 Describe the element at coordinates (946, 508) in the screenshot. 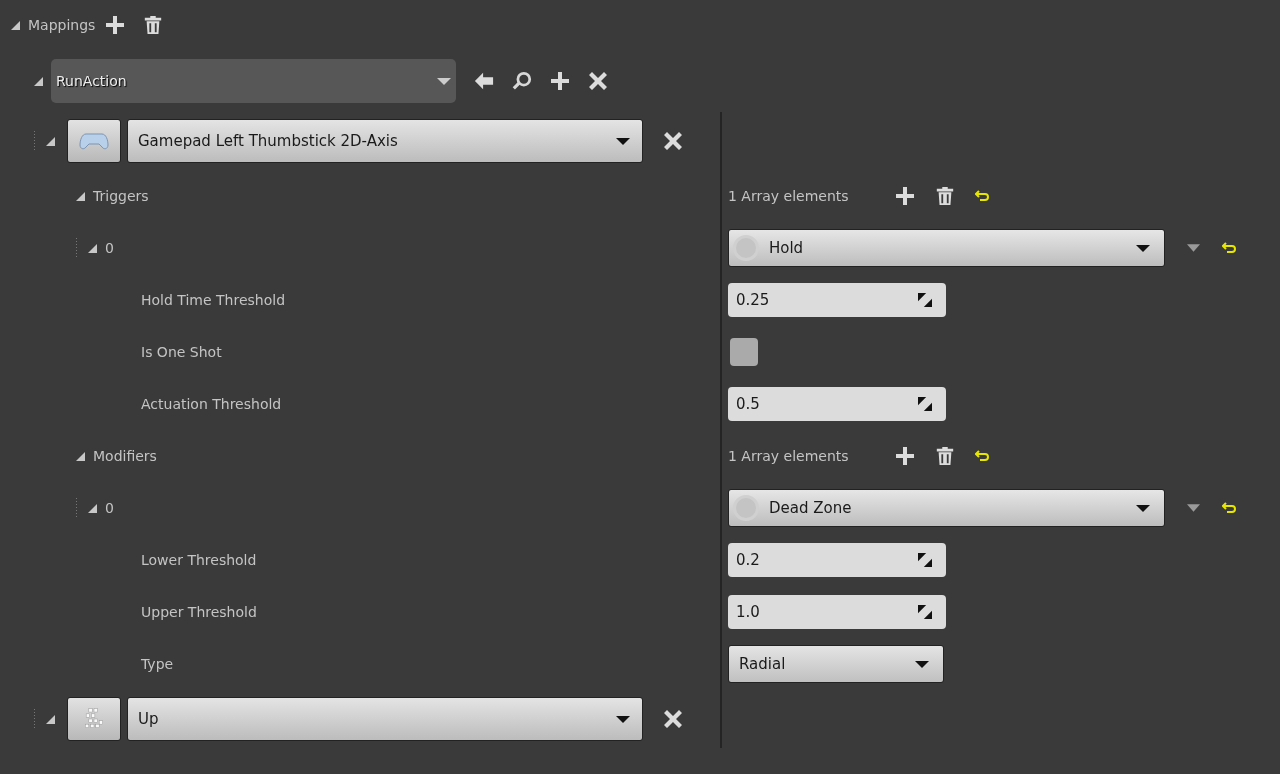

I see `class-dropdown: Dead Zone` at that location.